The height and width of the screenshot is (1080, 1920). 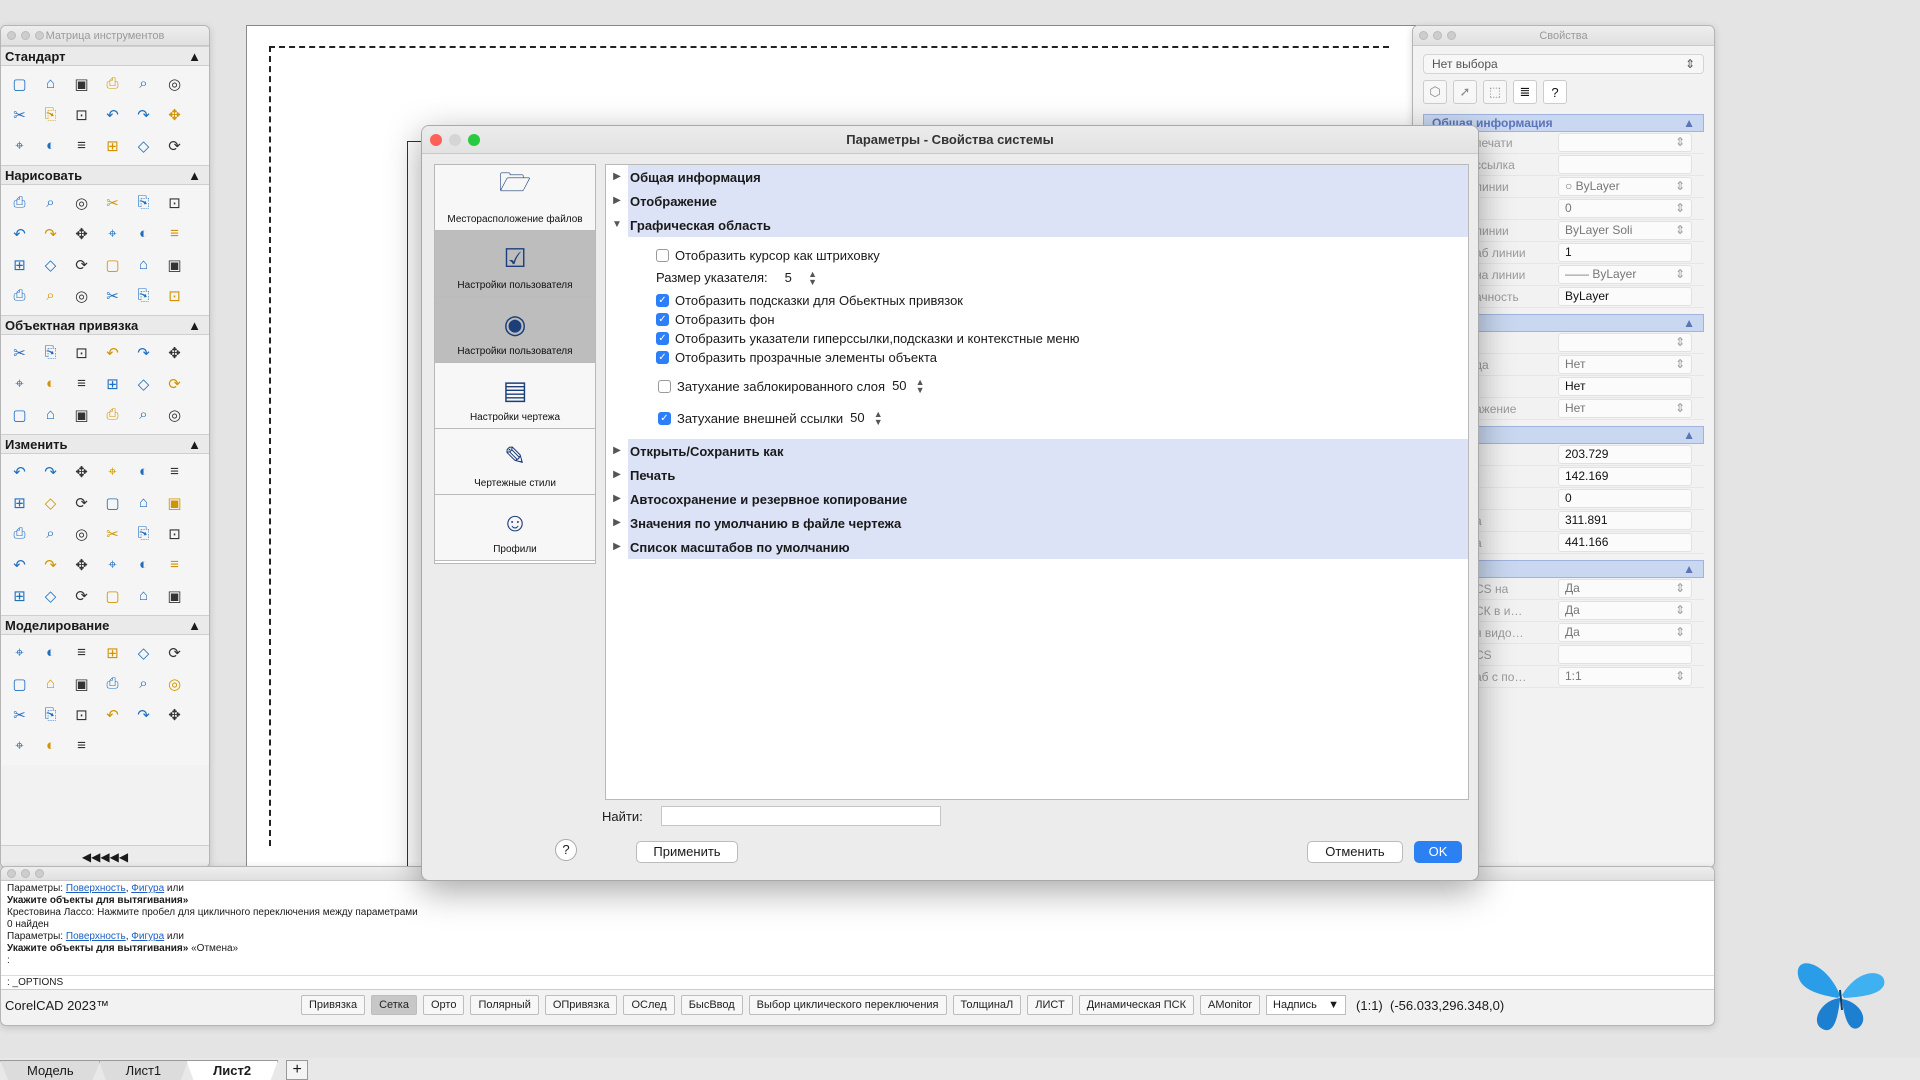 I want to click on ray-icon: ⌕, so click(x=50, y=202).